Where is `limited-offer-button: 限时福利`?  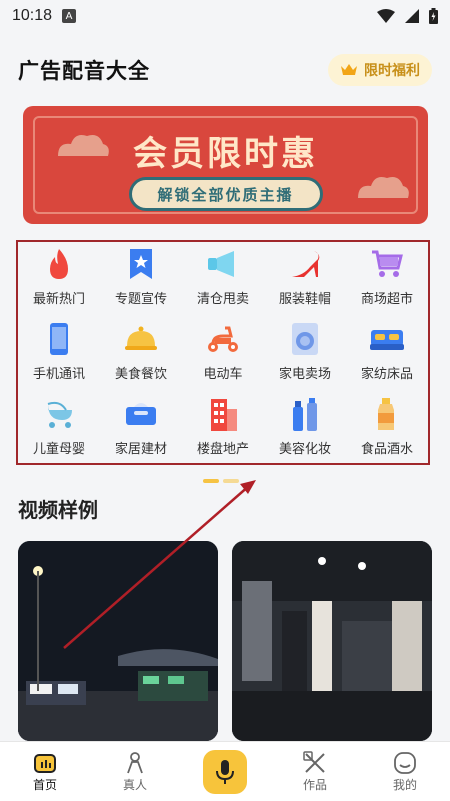
limited-offer-button: 限时福利 is located at coordinates (380, 70).